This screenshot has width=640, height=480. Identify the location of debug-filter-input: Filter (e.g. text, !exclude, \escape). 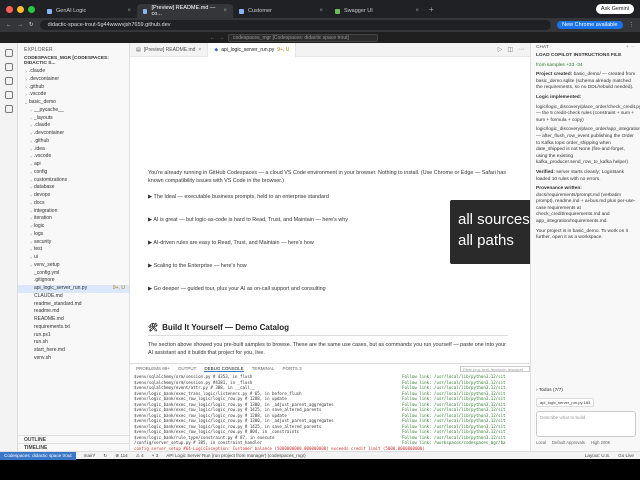
(495, 368).